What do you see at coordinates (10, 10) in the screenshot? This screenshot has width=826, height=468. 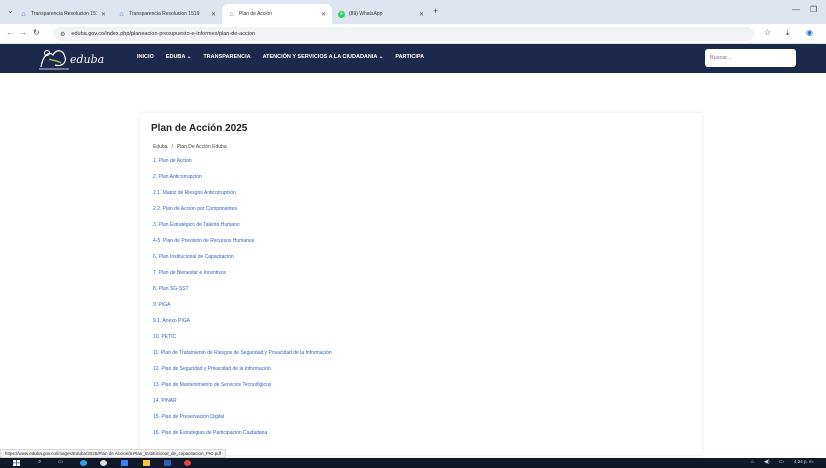 I see `tab-search-chevron-icon: ⌄` at bounding box center [10, 10].